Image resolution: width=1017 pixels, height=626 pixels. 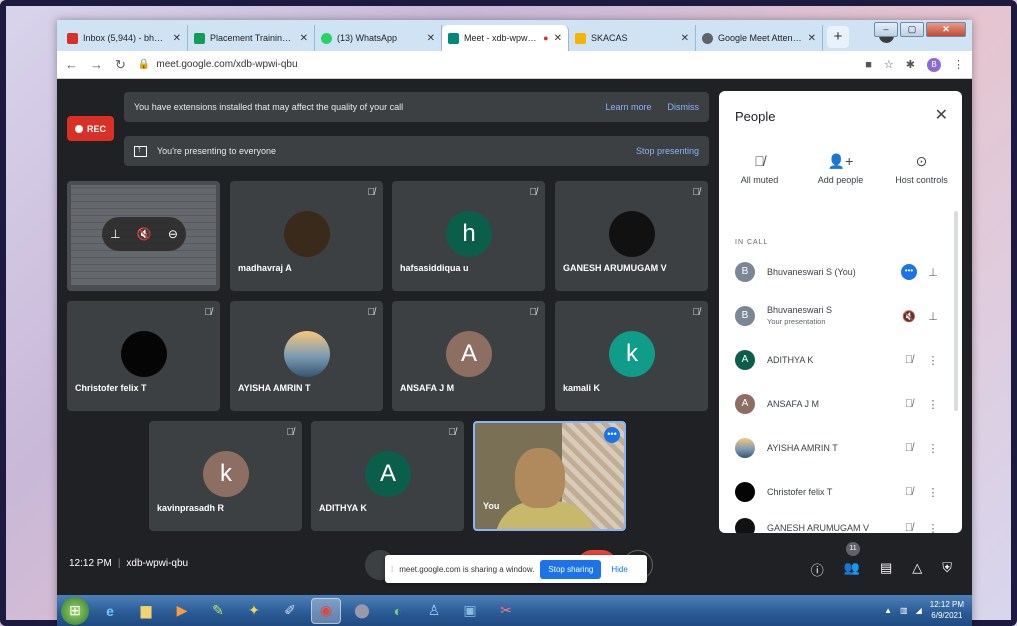 What do you see at coordinates (619, 569) in the screenshot?
I see `hide-button: Hide` at bounding box center [619, 569].